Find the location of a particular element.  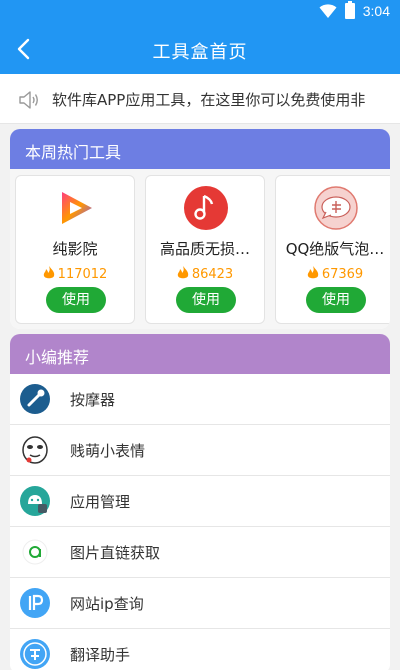

emoji-face-icon is located at coordinates (35, 450).